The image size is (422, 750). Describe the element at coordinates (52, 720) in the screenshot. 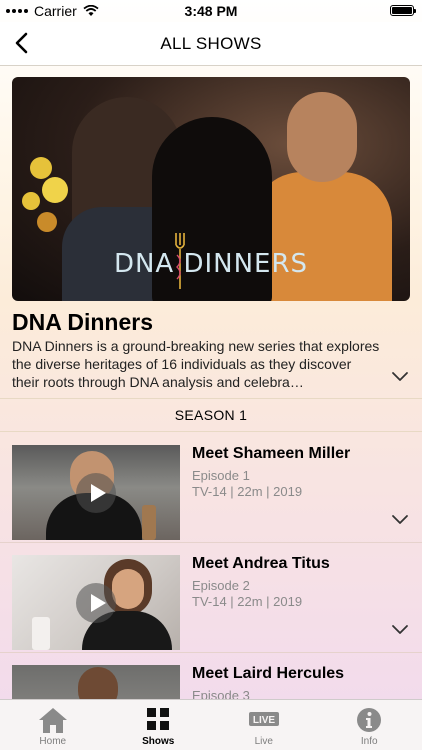

I see `home-icon` at that location.